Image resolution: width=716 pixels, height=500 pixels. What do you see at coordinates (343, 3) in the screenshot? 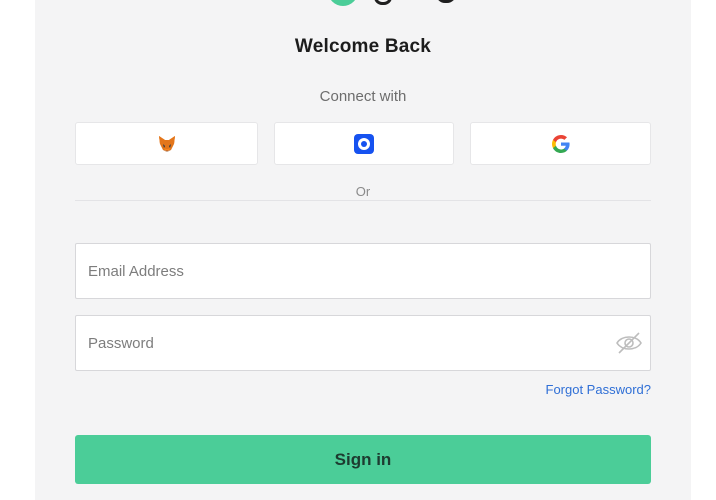
I see `brand-logo-icon` at bounding box center [343, 3].